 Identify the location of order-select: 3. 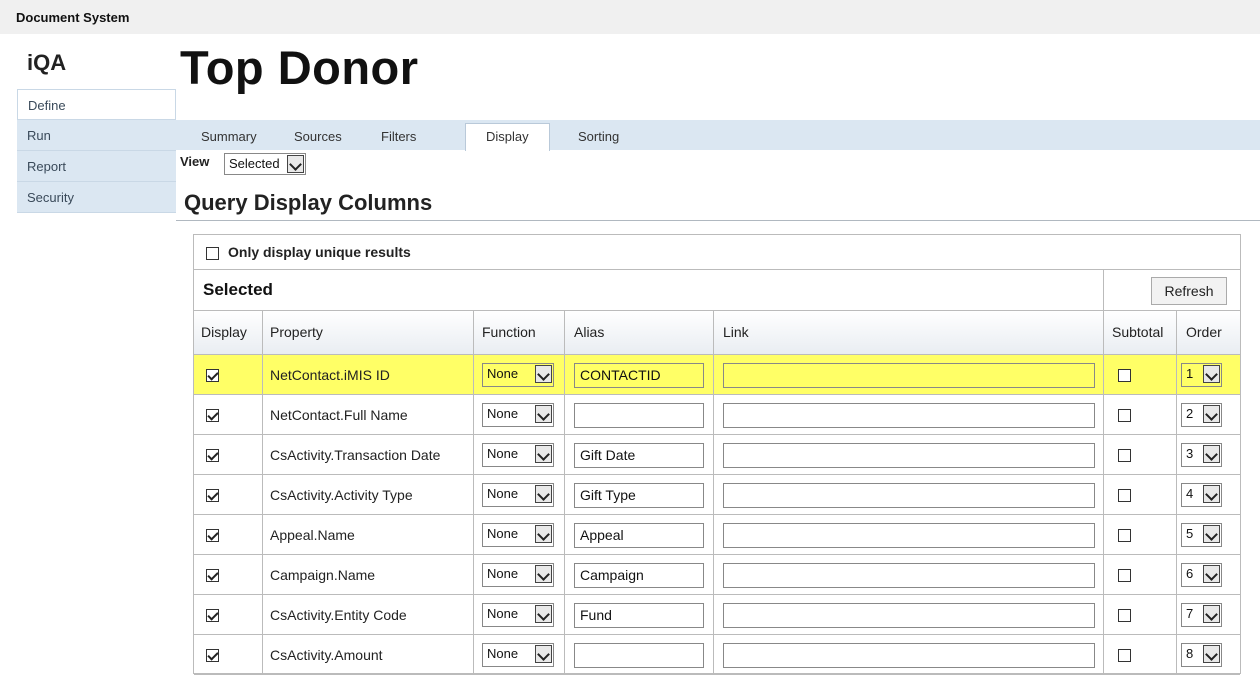
(1201, 455).